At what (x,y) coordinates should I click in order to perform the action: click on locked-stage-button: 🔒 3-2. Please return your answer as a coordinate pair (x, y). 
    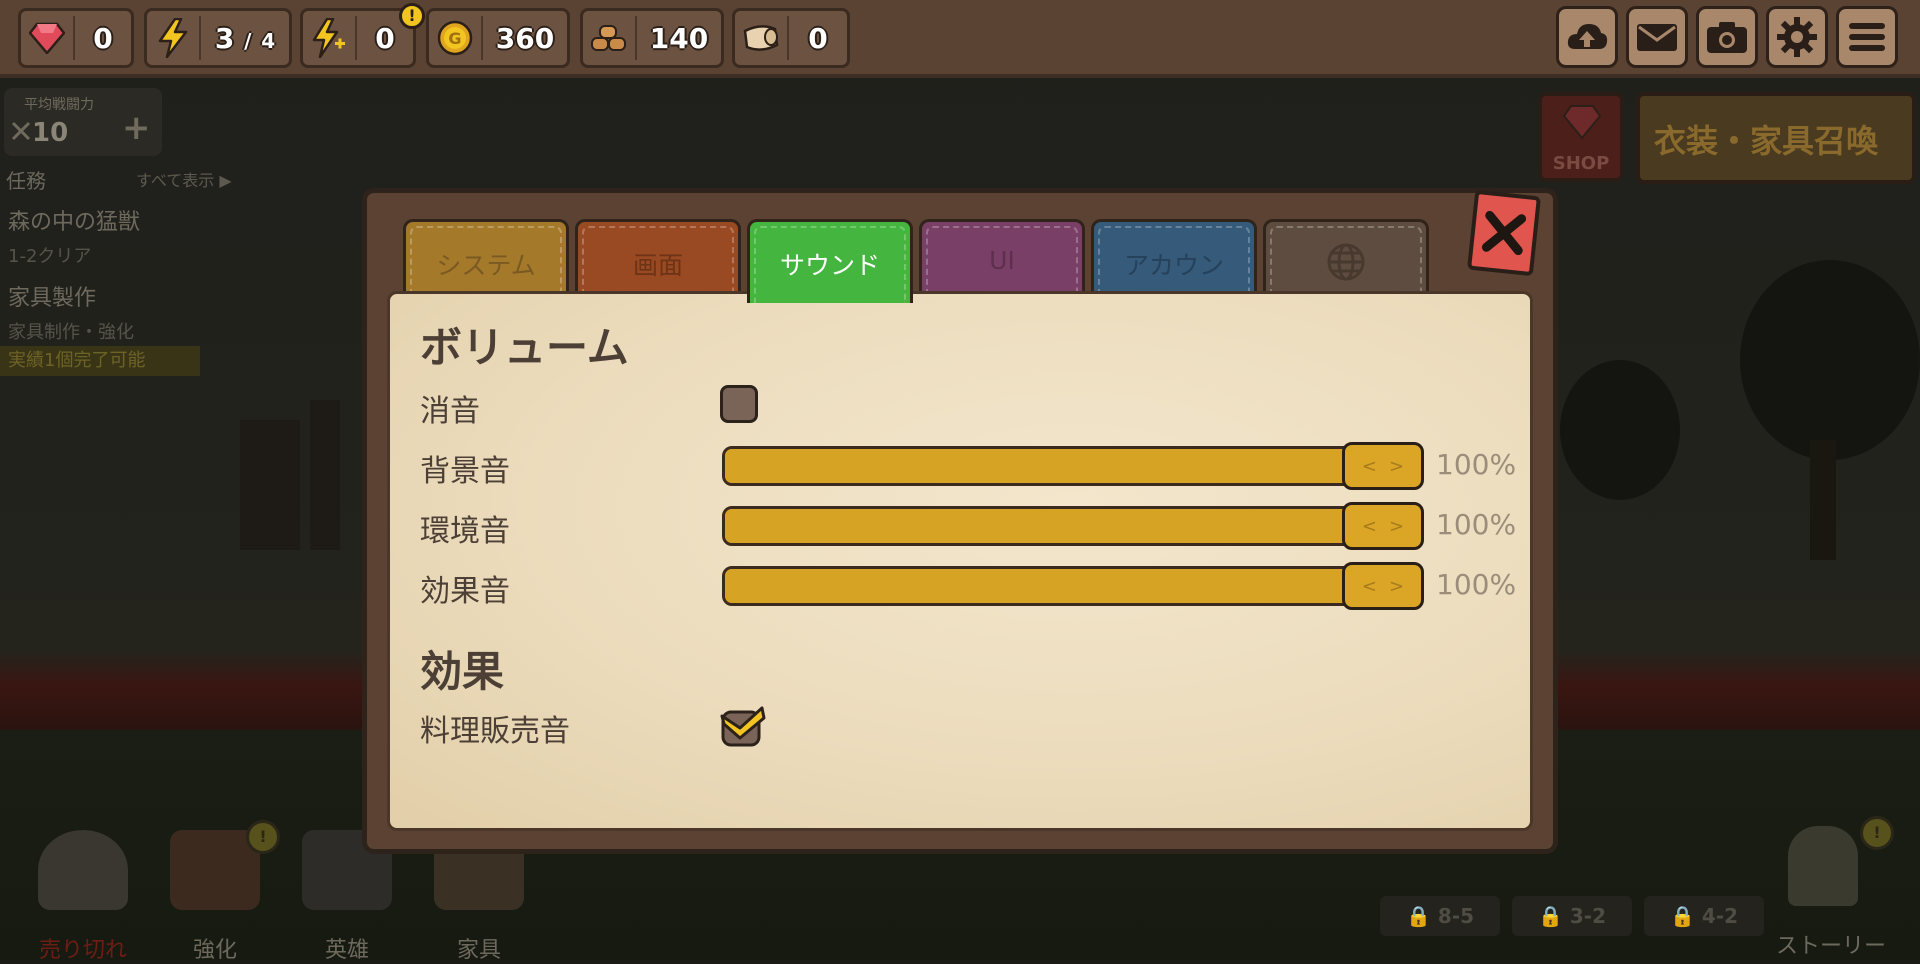
    Looking at the image, I should click on (1572, 916).